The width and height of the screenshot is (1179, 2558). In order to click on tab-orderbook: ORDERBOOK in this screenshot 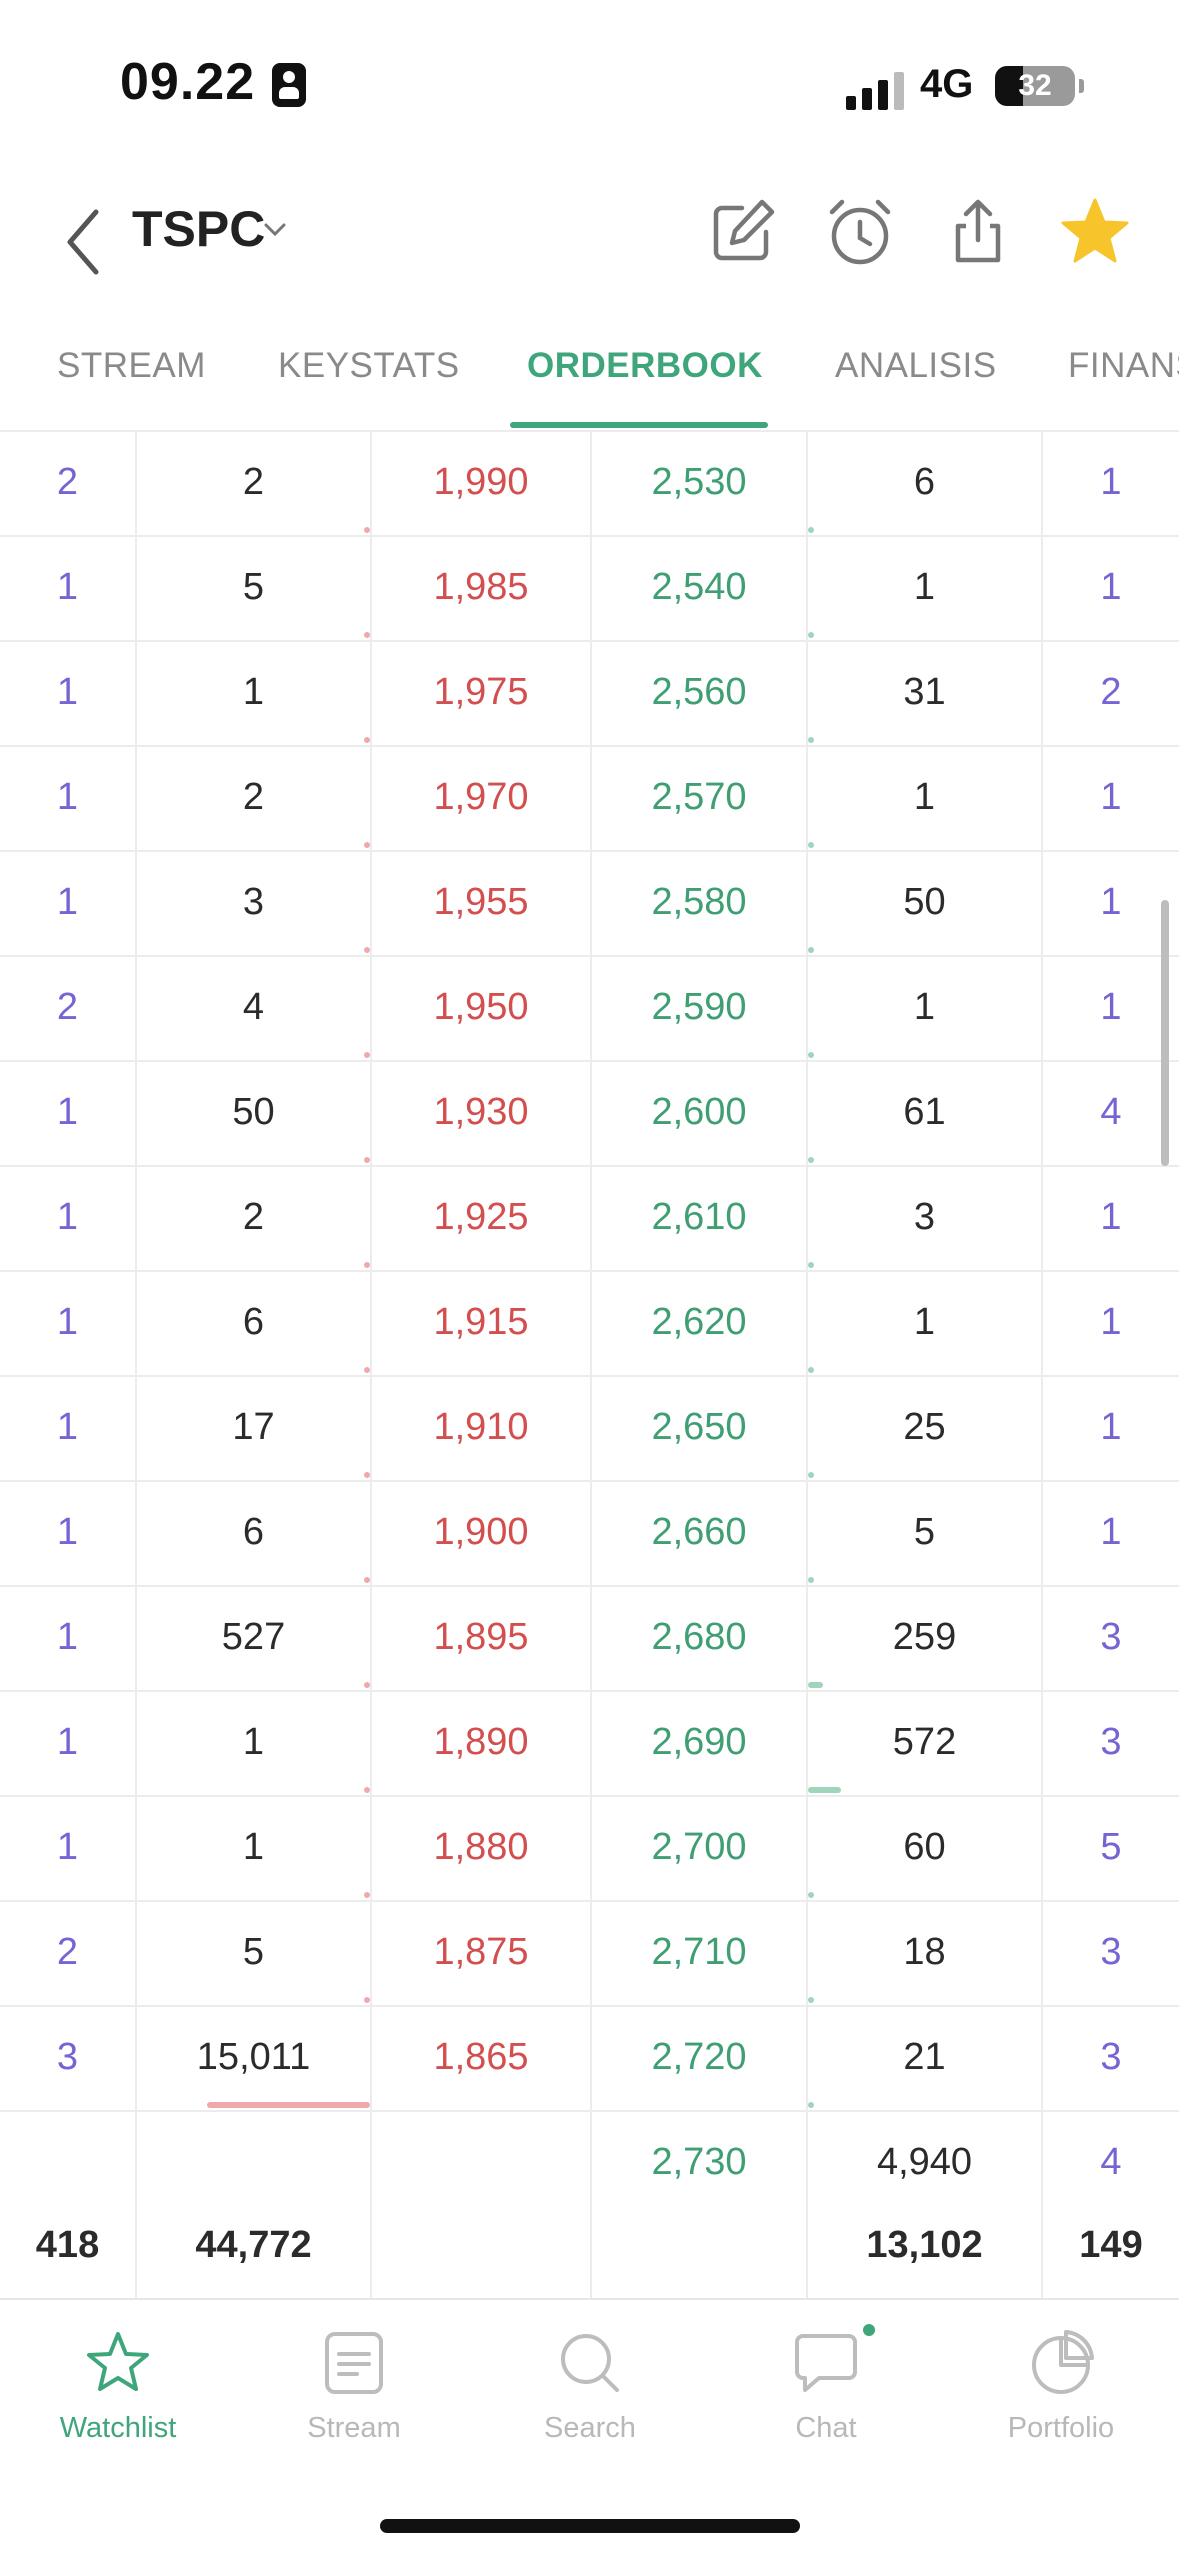, I will do `click(645, 366)`.